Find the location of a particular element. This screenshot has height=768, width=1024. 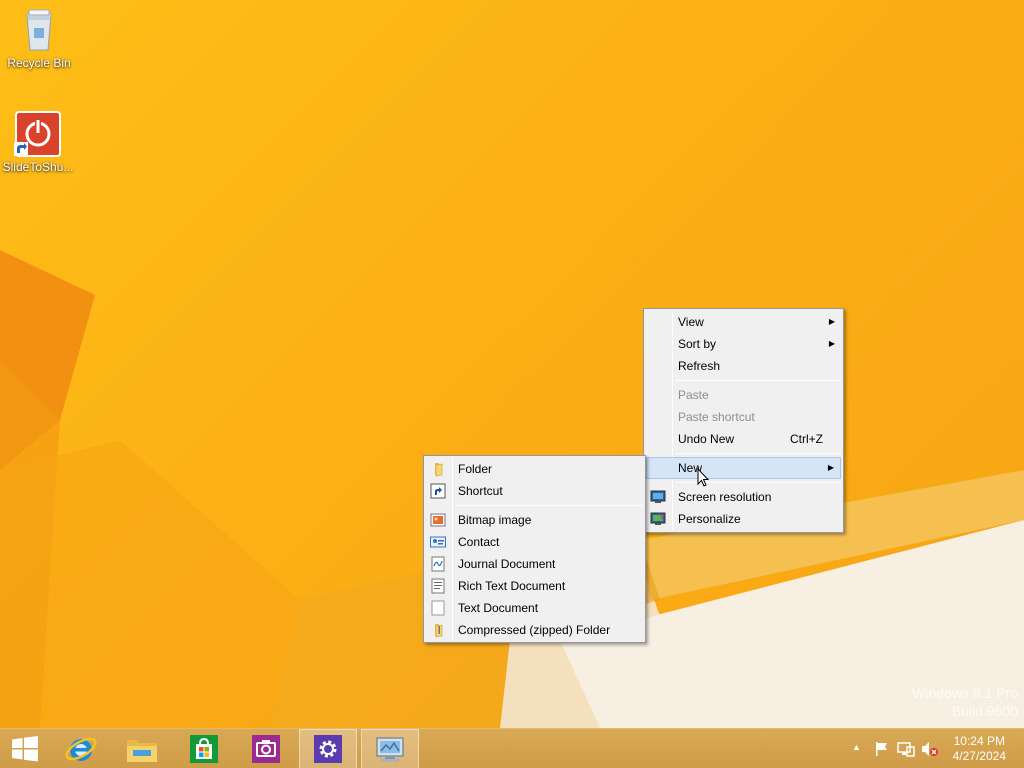

internet-explorer-button is located at coordinates (81, 748).